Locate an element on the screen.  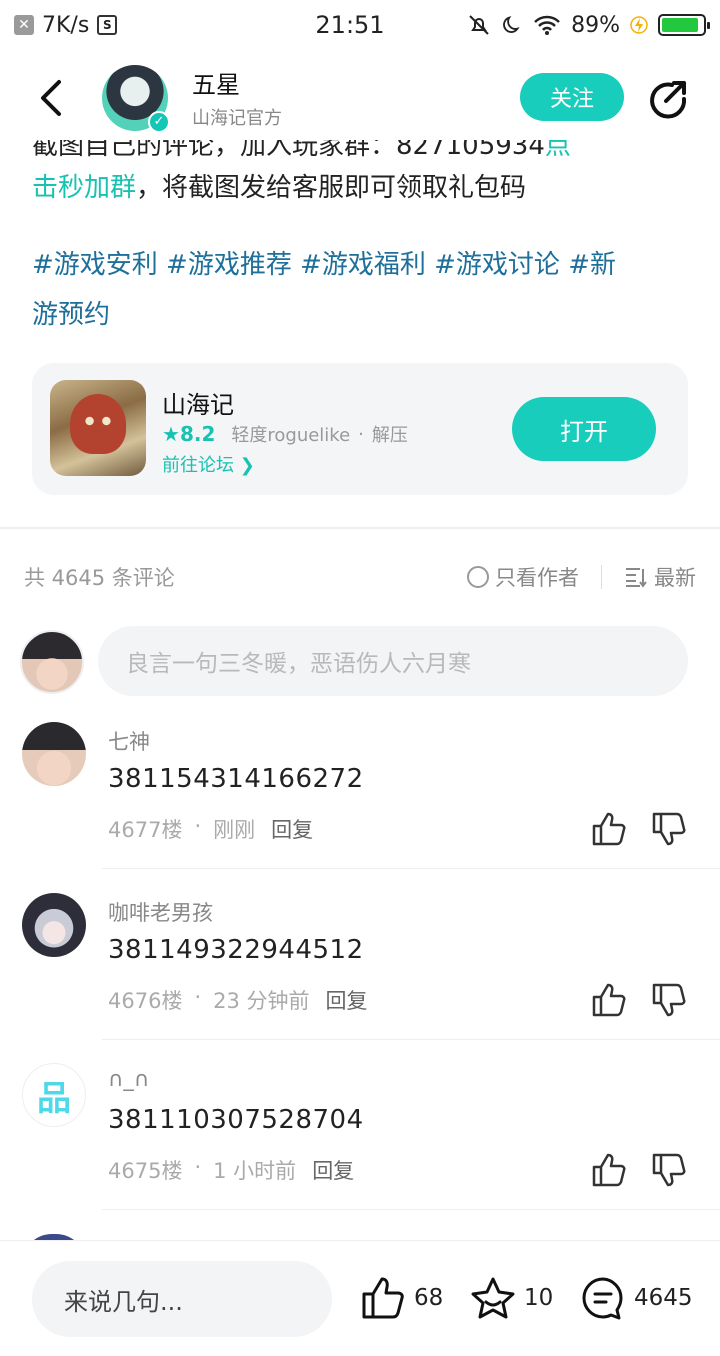
join-group-link: 击秒加群 is located at coordinates (84, 188).